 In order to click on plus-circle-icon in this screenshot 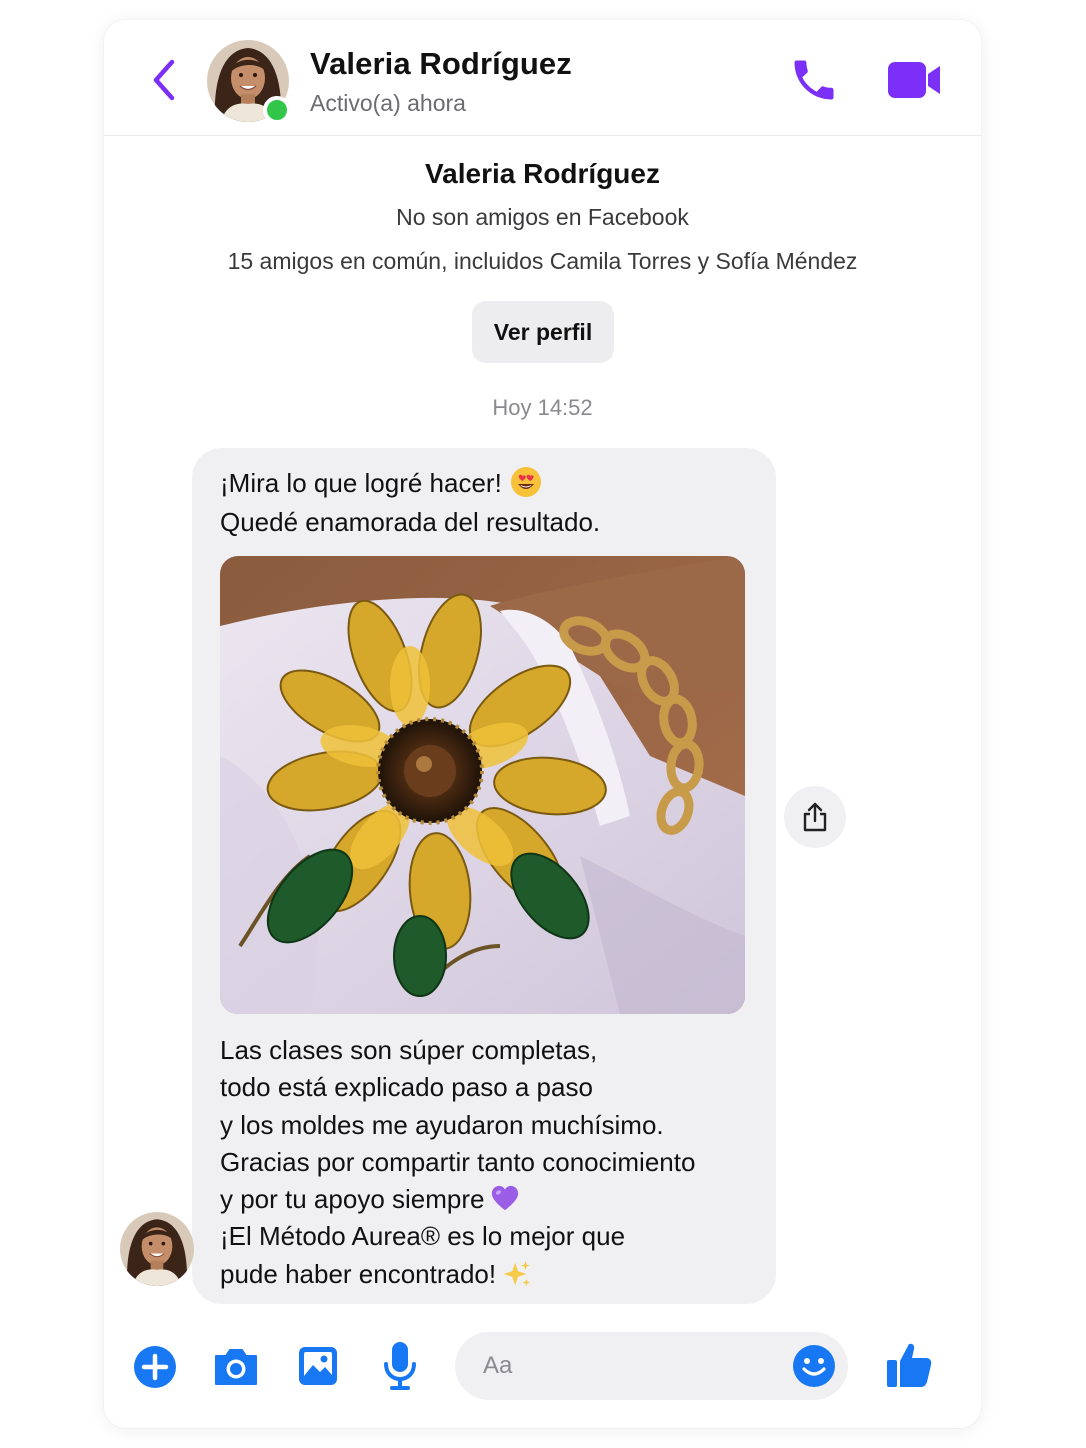, I will do `click(155, 1367)`.